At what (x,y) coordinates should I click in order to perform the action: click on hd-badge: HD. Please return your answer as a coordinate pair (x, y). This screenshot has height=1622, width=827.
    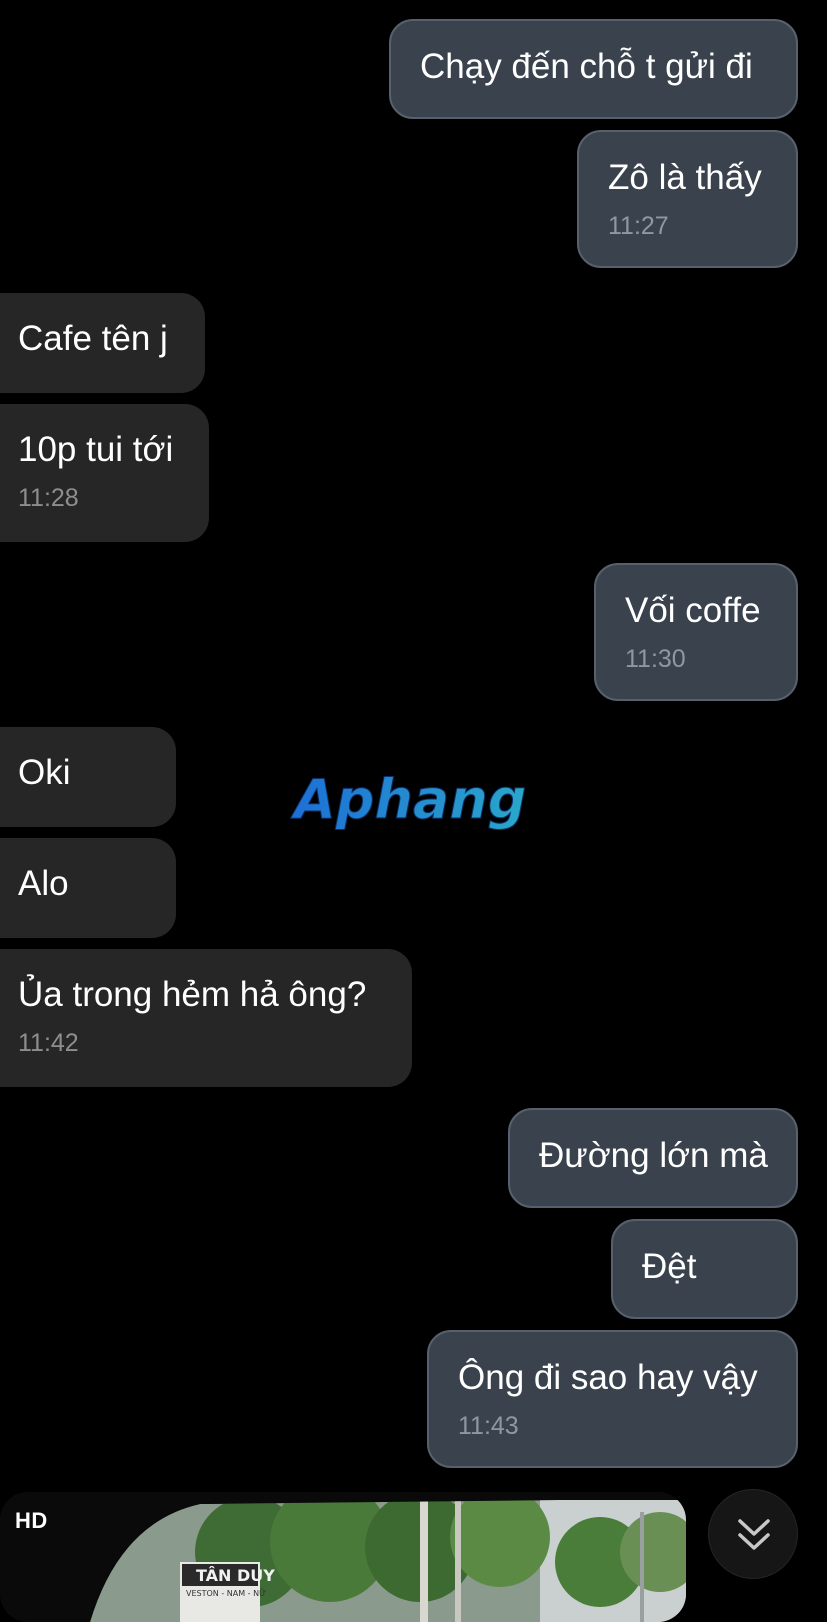
    Looking at the image, I should click on (31, 1520).